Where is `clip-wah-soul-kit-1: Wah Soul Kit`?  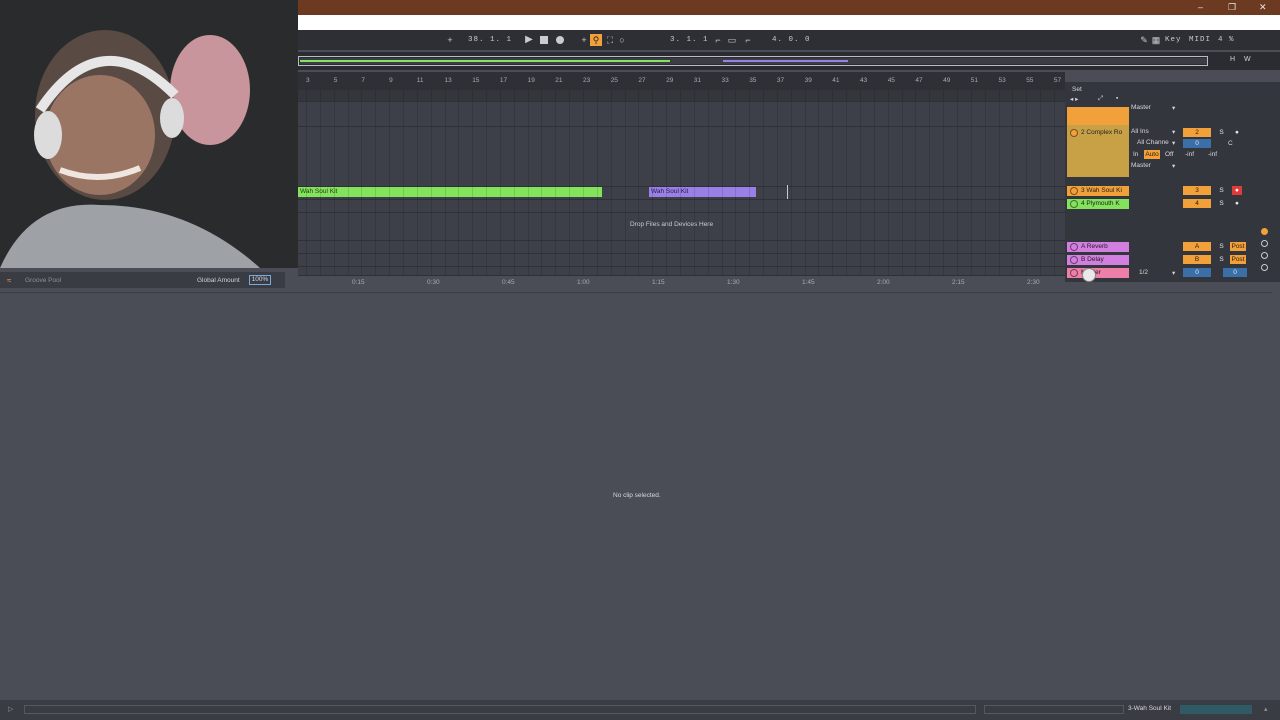
clip-wah-soul-kit-1: Wah Soul Kit is located at coordinates (450, 192).